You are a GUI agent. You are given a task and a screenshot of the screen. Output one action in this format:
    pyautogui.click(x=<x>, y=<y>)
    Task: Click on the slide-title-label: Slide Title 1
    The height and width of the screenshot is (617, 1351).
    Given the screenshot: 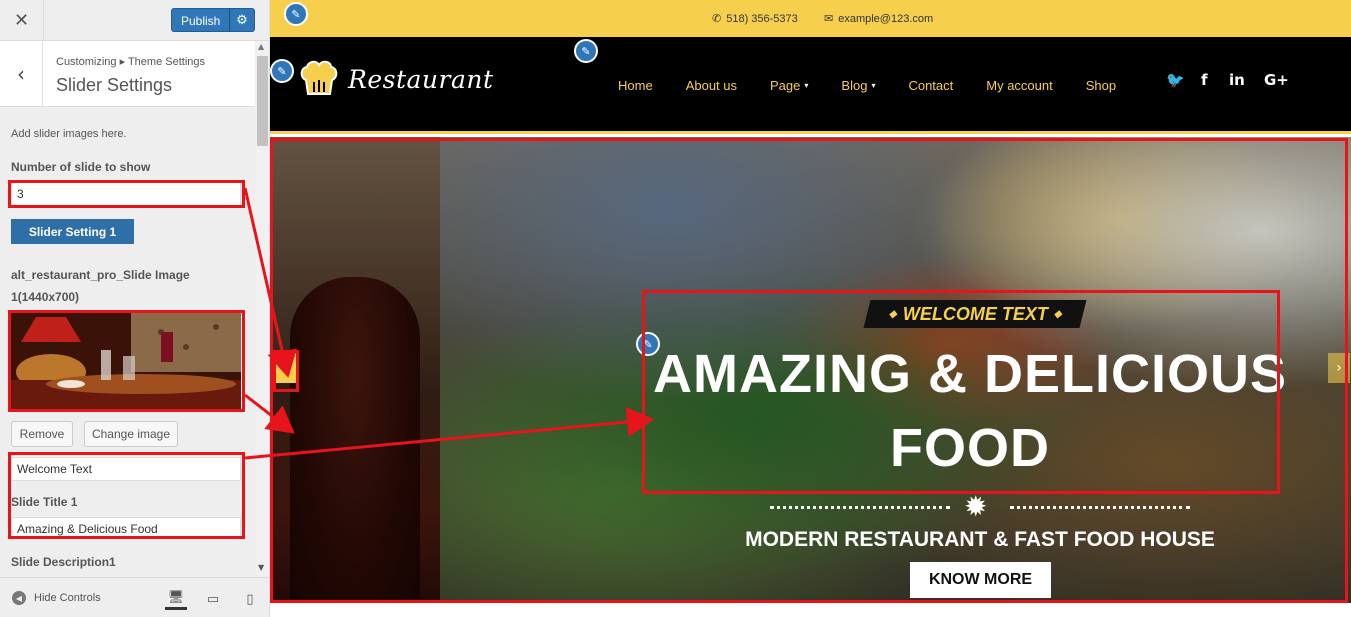 What is the action you would take?
    pyautogui.click(x=44, y=502)
    